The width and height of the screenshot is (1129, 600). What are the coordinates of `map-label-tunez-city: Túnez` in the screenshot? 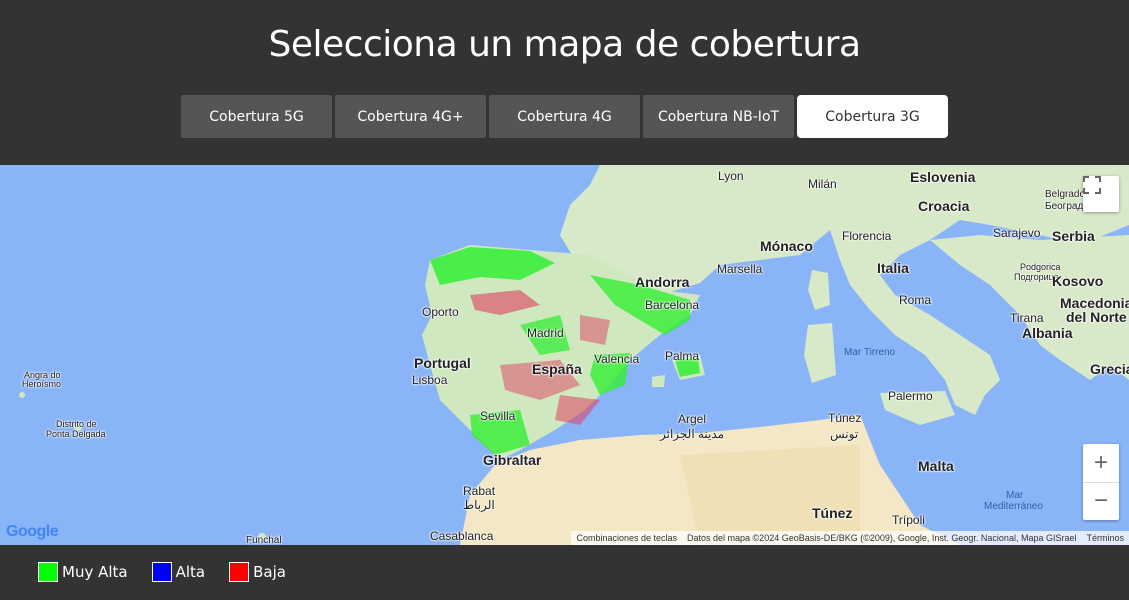 It's located at (845, 418).